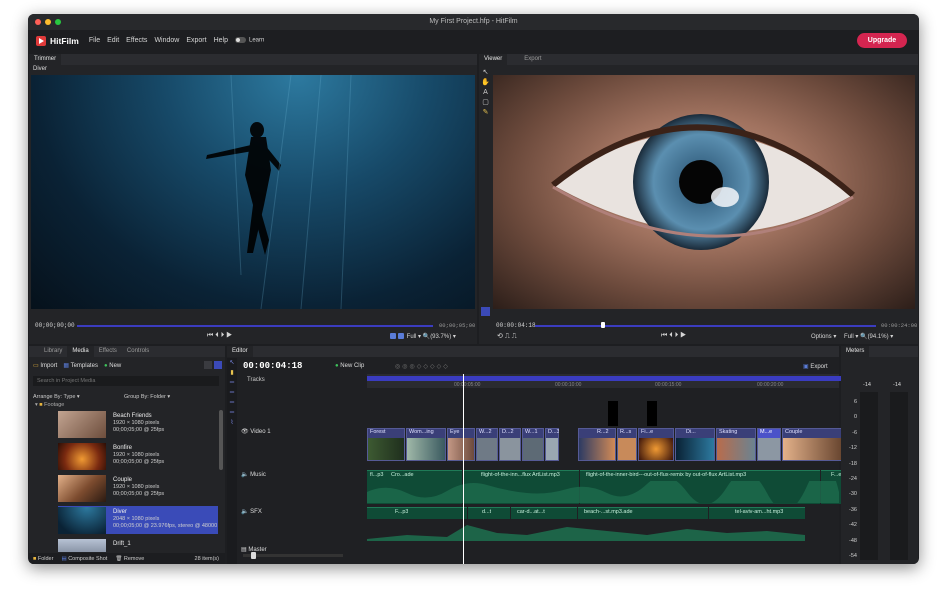 This screenshot has height=600, width=946. What do you see at coordinates (461, 444) in the screenshot?
I see `video-clip: Eye` at bounding box center [461, 444].